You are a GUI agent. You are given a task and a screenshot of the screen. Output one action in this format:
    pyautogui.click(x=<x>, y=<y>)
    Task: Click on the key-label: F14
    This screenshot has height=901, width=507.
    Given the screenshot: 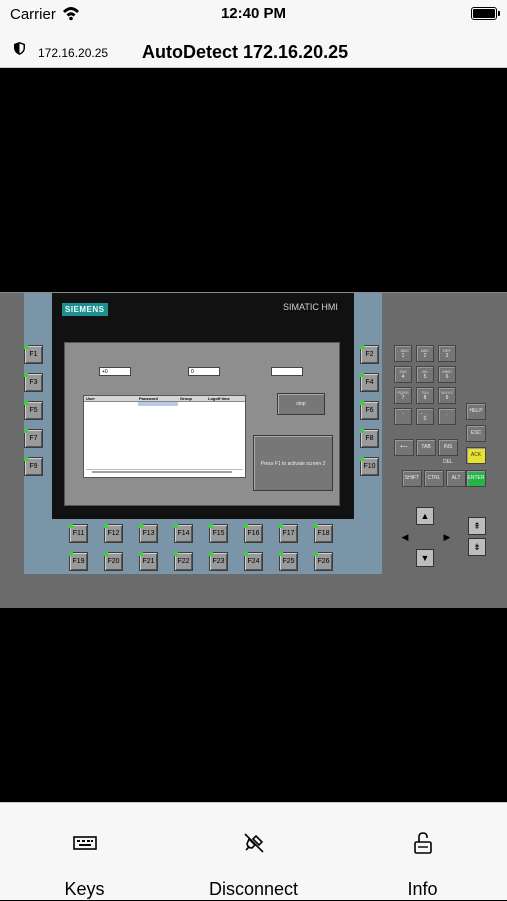 What is the action you would take?
    pyautogui.click(x=183, y=533)
    